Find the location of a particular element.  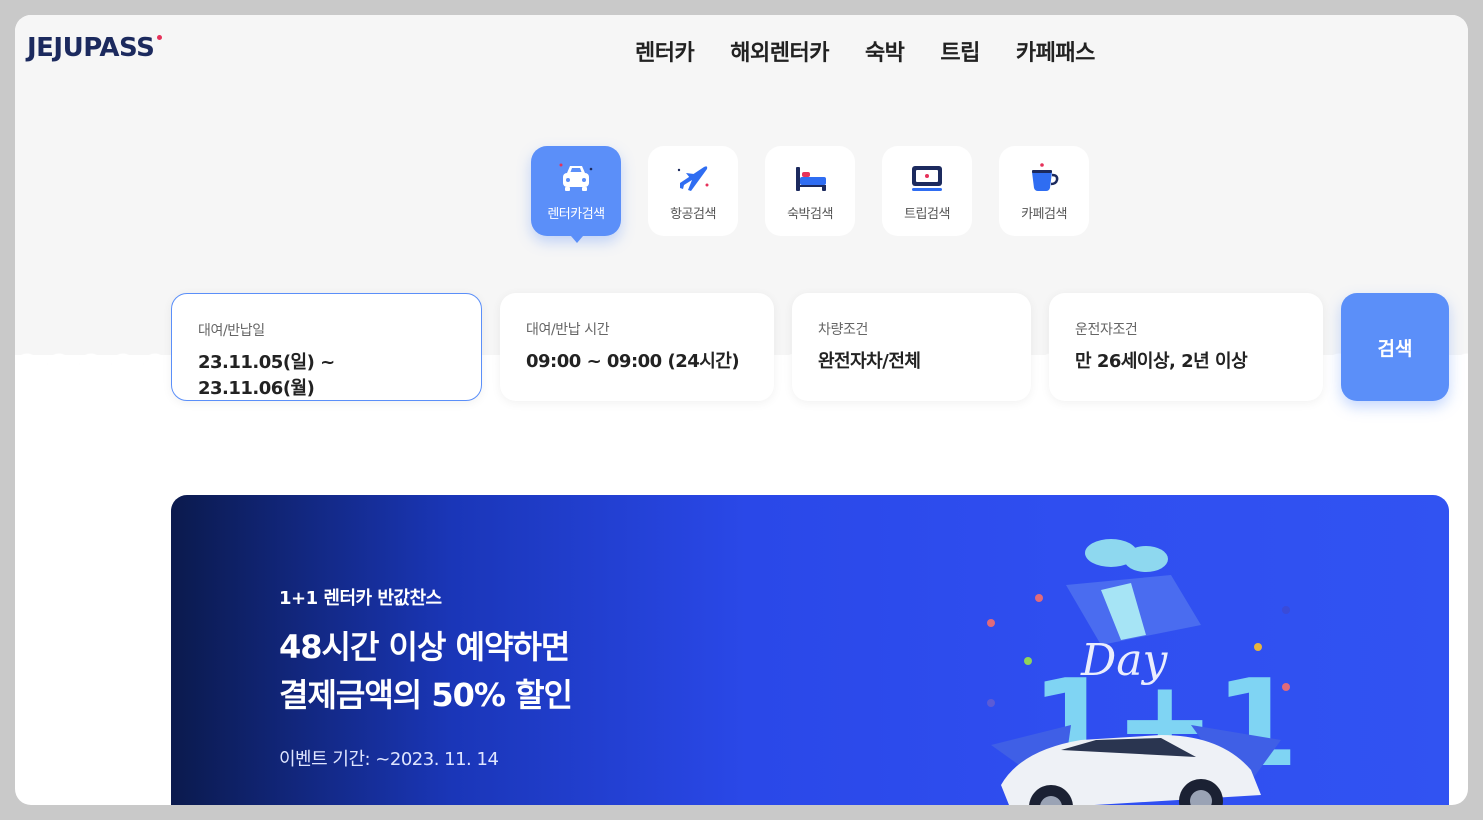

category-tabs: 렌터카검색 항공검색 숙박검색 트립검색 카페검색 is located at coordinates (810, 194).